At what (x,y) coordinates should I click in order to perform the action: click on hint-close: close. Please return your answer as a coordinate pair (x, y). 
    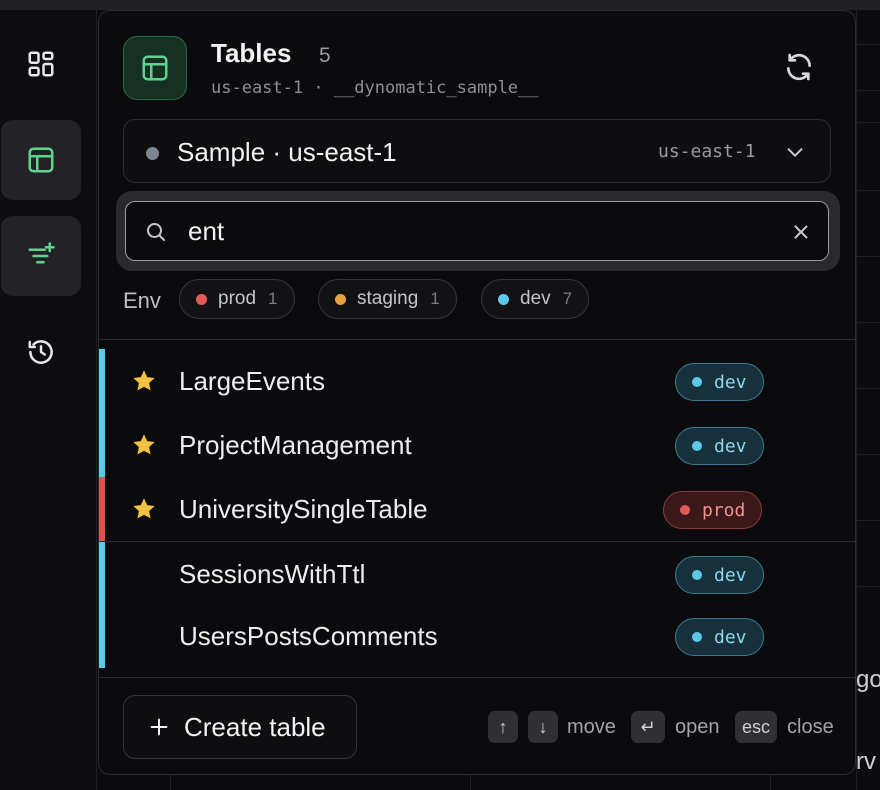
    Looking at the image, I should click on (810, 727).